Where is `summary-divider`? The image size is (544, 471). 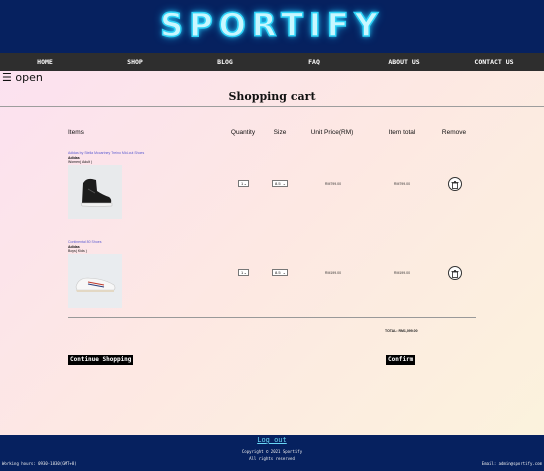 summary-divider is located at coordinates (272, 317).